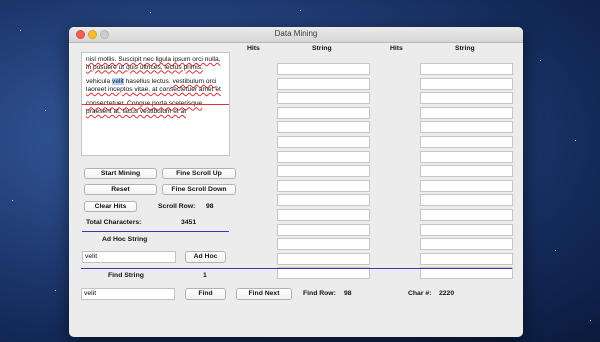  Describe the element at coordinates (205, 257) in the screenshot. I see `ad-hoc-button: Ad Hoc` at that location.